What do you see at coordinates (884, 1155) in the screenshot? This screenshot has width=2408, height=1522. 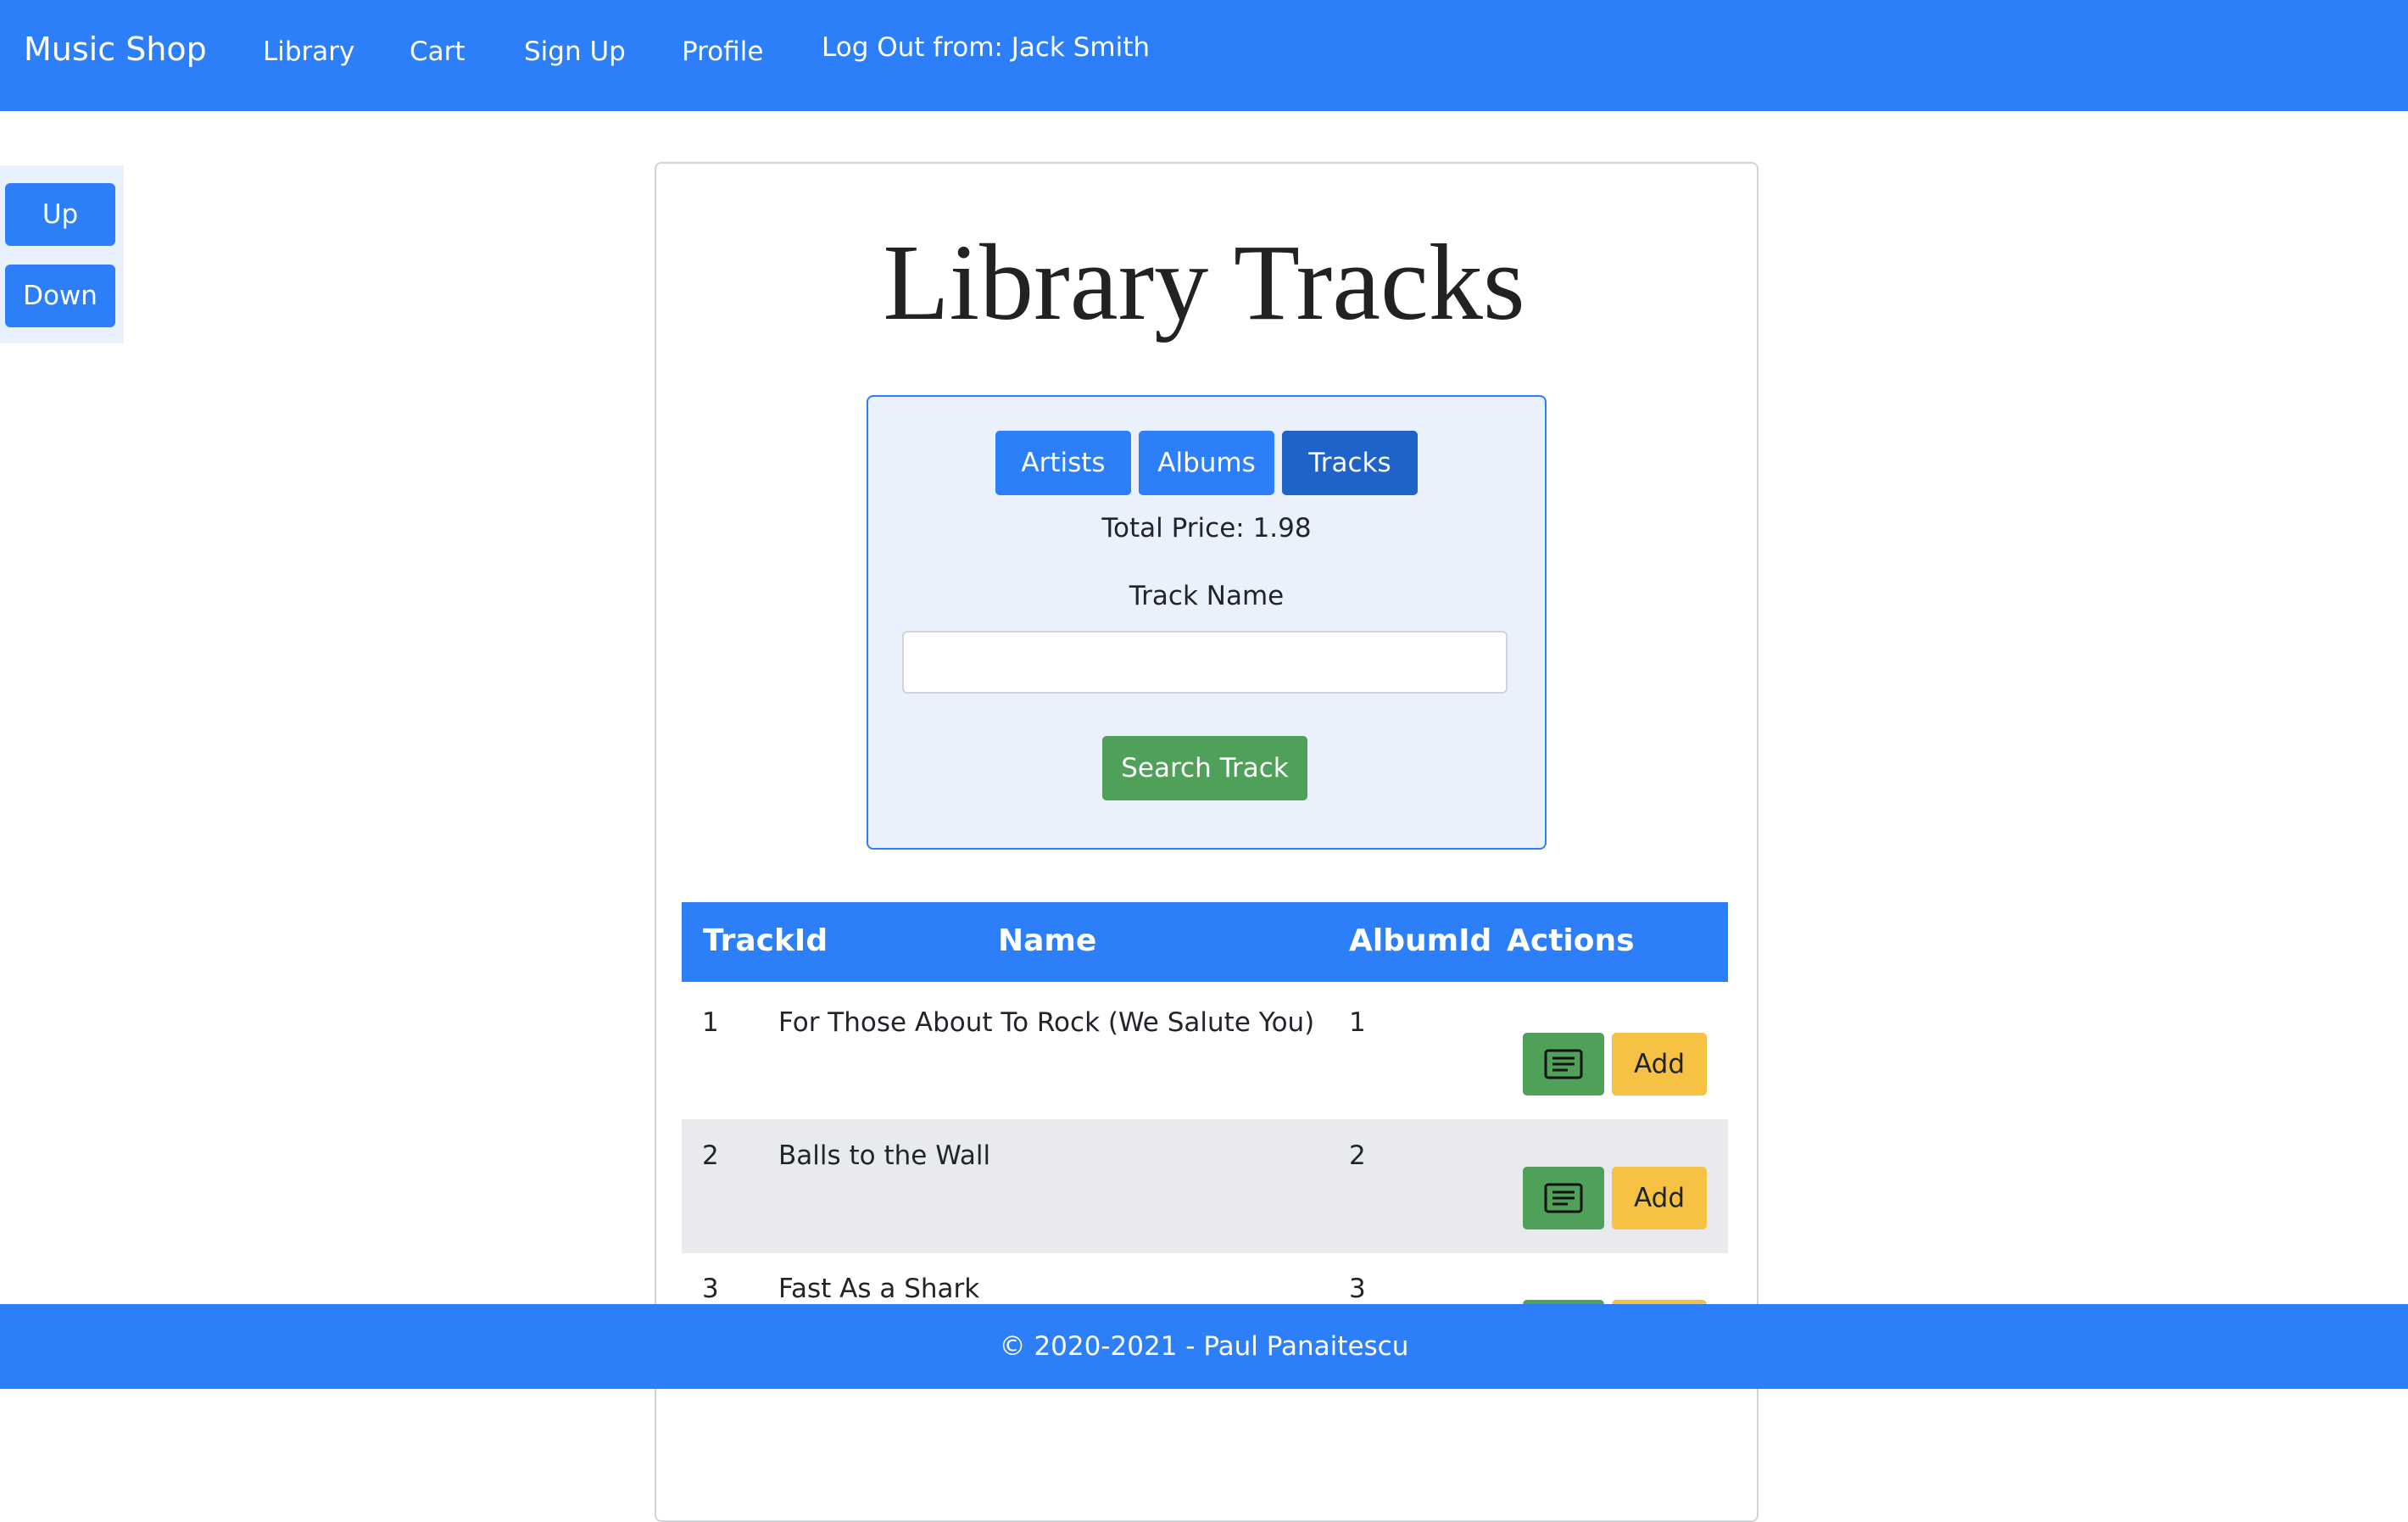 I see `track-name-cell: Balls to the Wall` at bounding box center [884, 1155].